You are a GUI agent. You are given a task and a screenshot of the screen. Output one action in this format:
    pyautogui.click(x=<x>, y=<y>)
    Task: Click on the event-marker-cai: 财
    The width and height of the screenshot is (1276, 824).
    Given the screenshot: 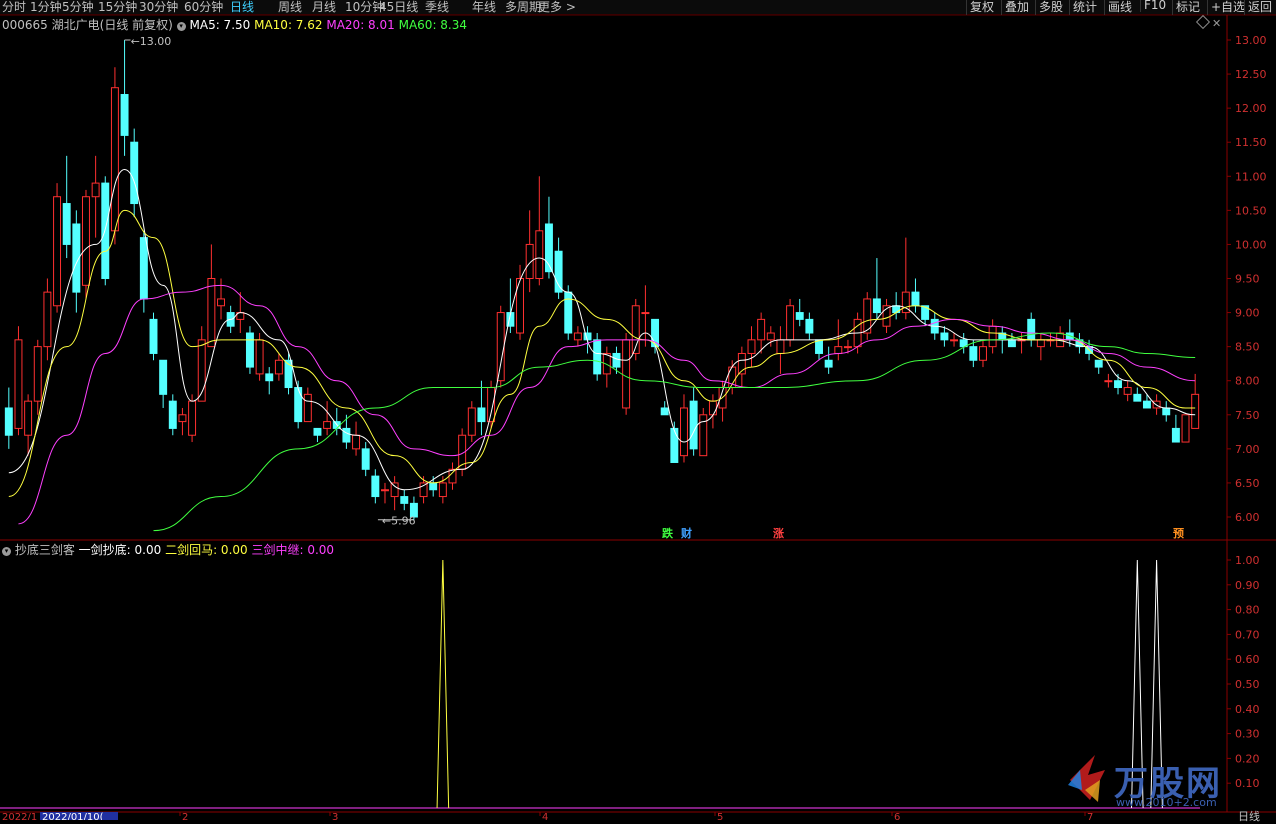 What is the action you would take?
    pyautogui.click(x=686, y=533)
    